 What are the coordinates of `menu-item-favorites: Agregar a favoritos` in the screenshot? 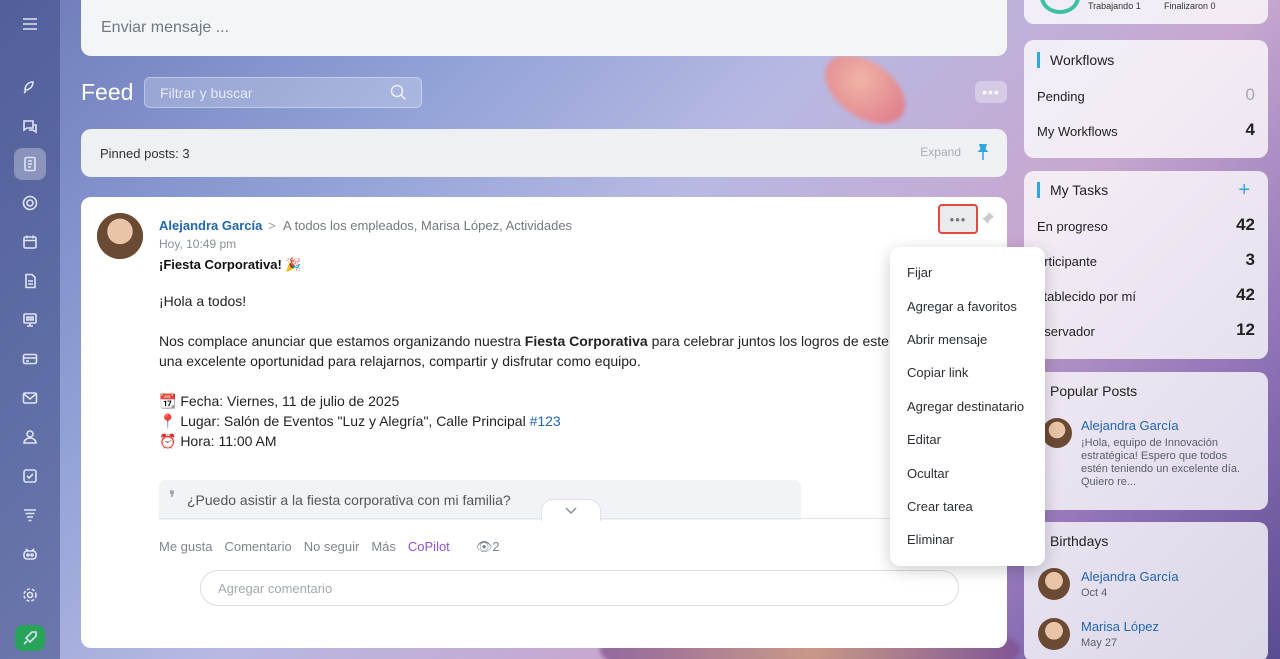 It's located at (967, 305).